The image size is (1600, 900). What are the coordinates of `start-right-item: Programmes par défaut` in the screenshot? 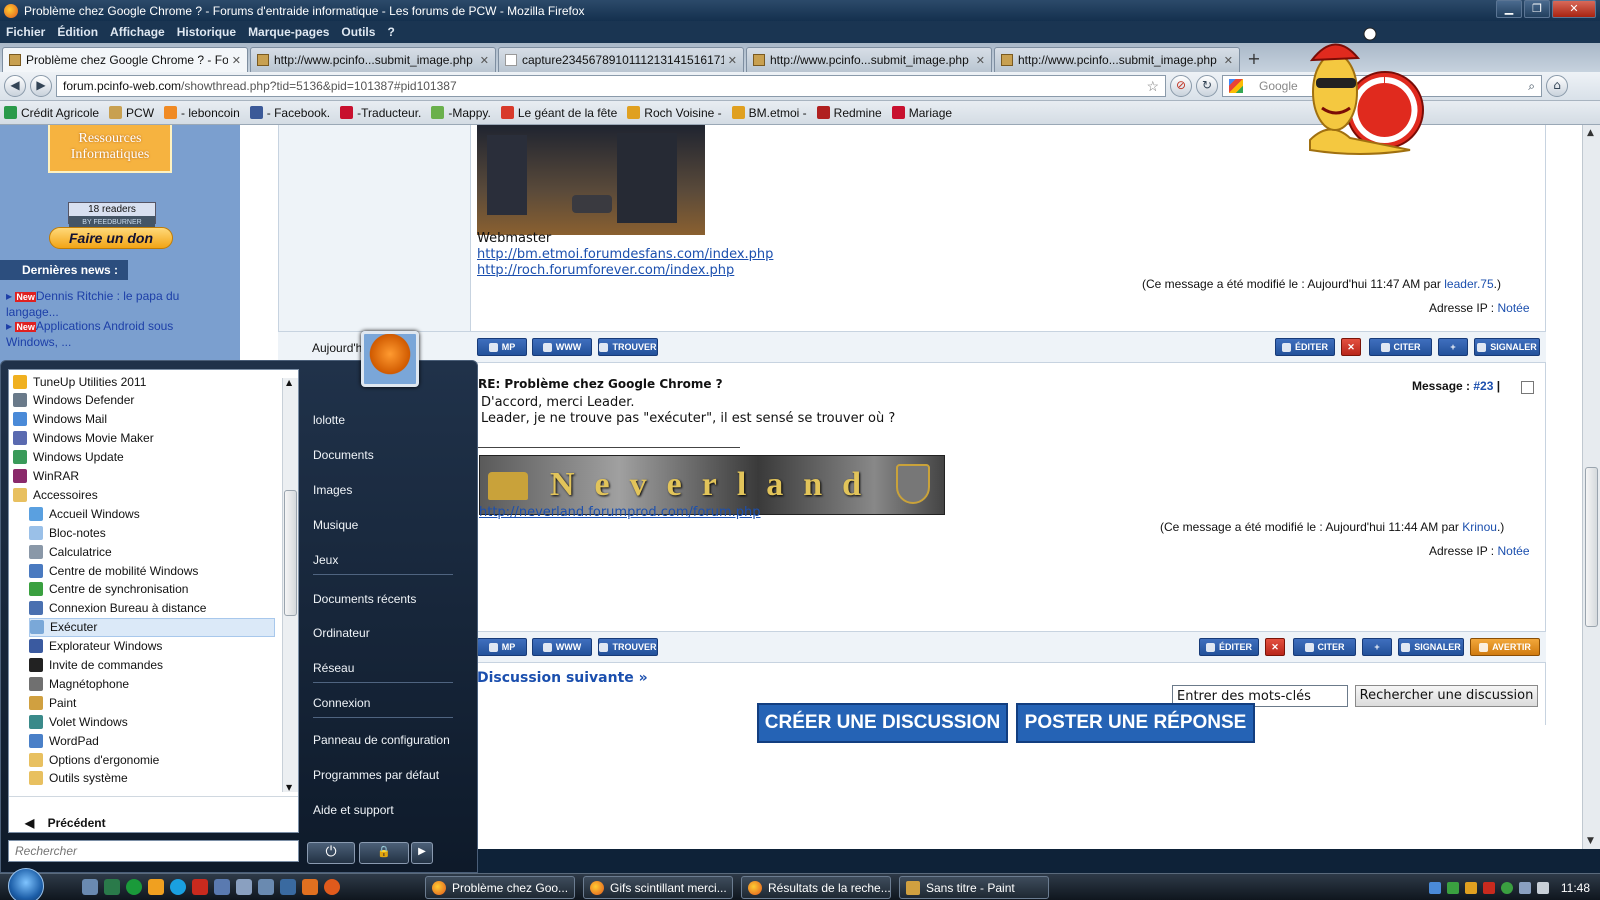 It's located at (376, 775).